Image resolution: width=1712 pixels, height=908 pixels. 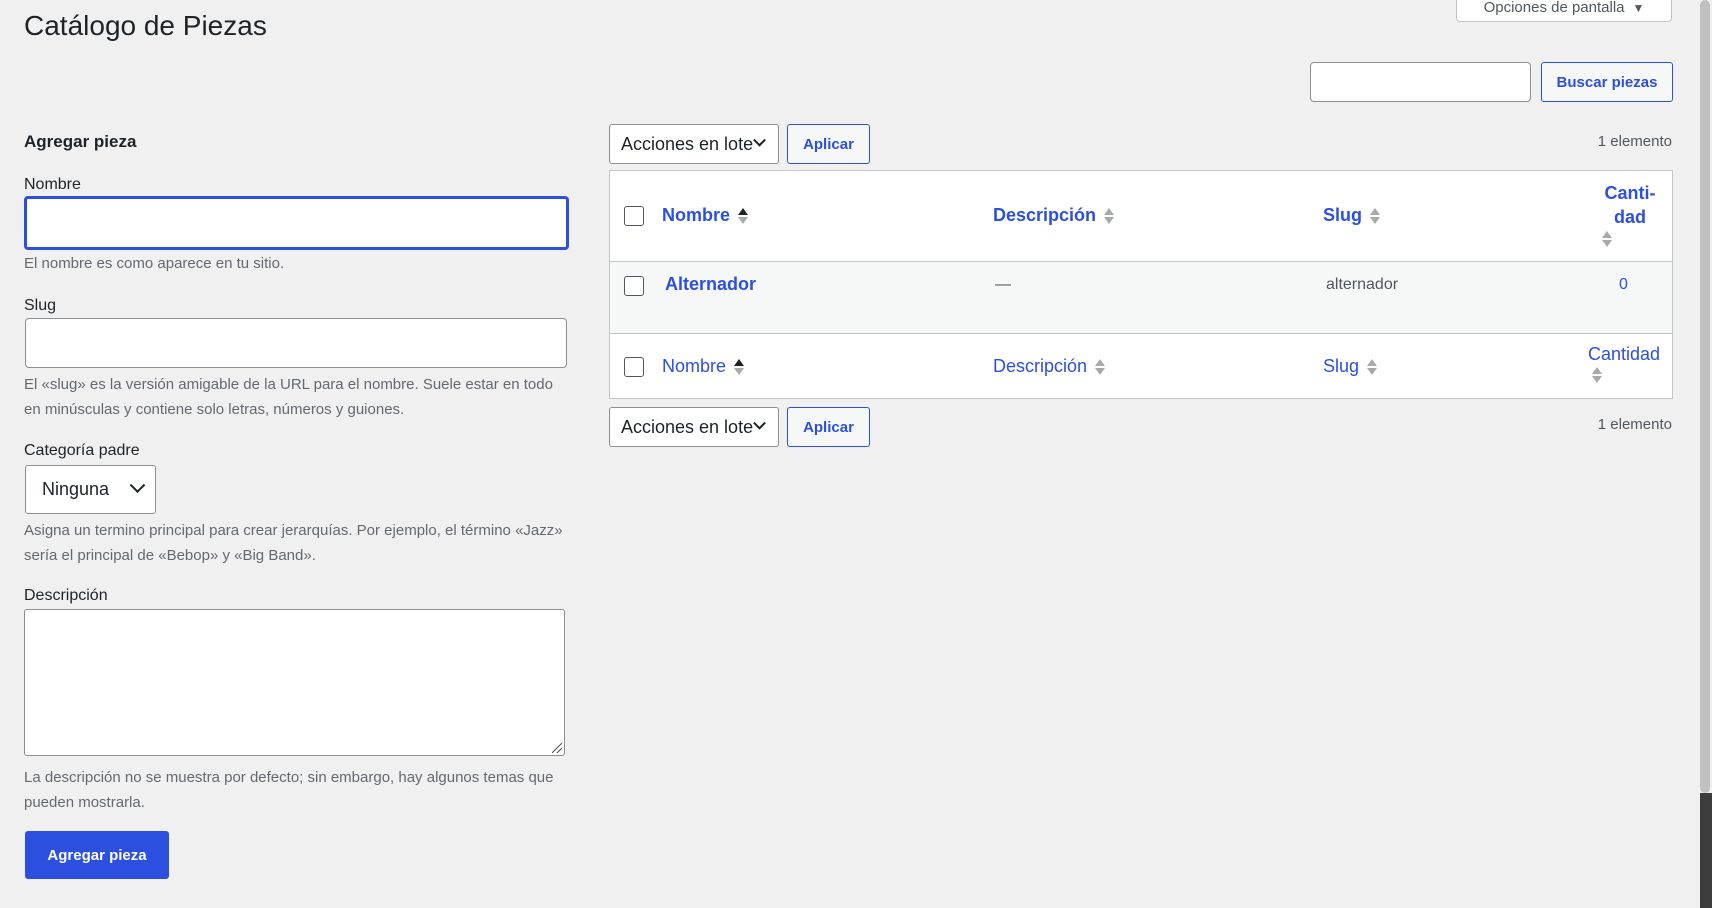 I want to click on table-row: Alternador — alternador 0, so click(x=1141, y=298).